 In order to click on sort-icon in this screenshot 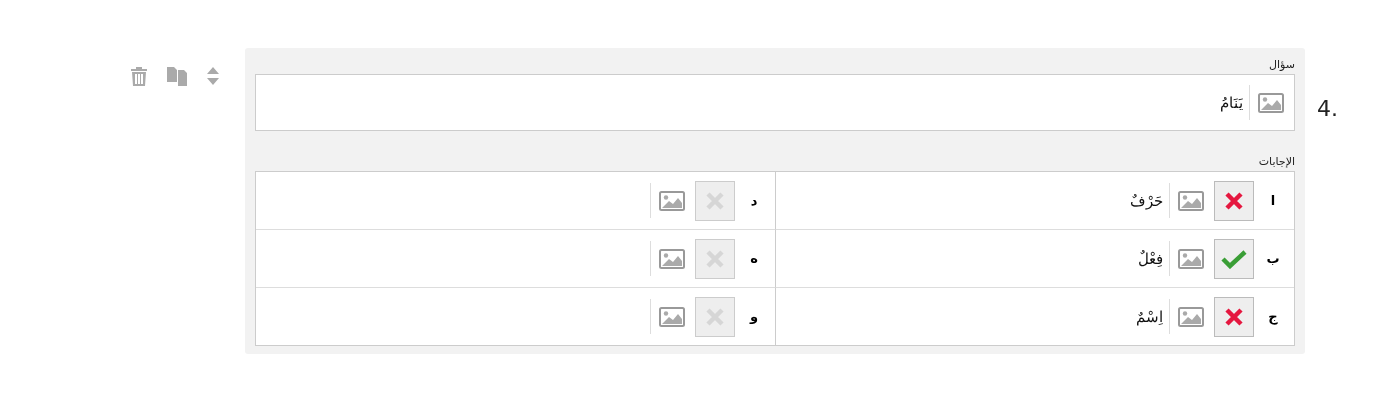, I will do `click(213, 76)`.